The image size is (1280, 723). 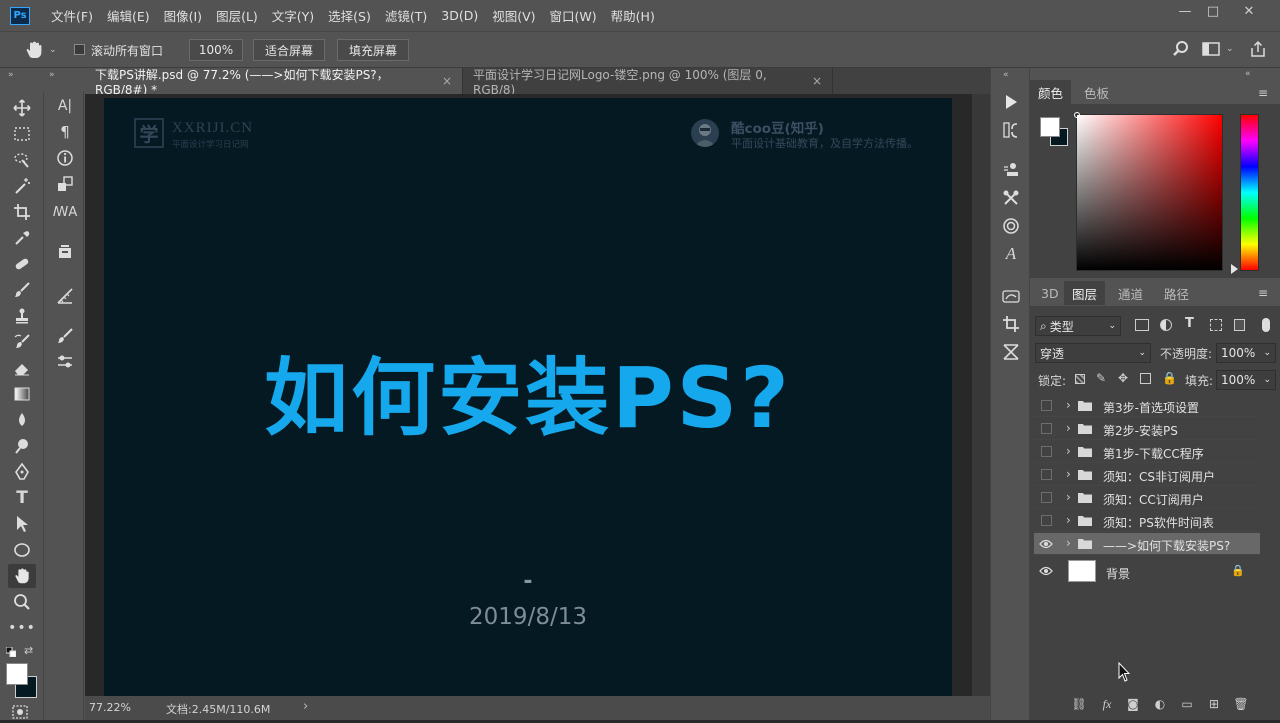 I want to click on restore-button: □, so click(x=1213, y=12).